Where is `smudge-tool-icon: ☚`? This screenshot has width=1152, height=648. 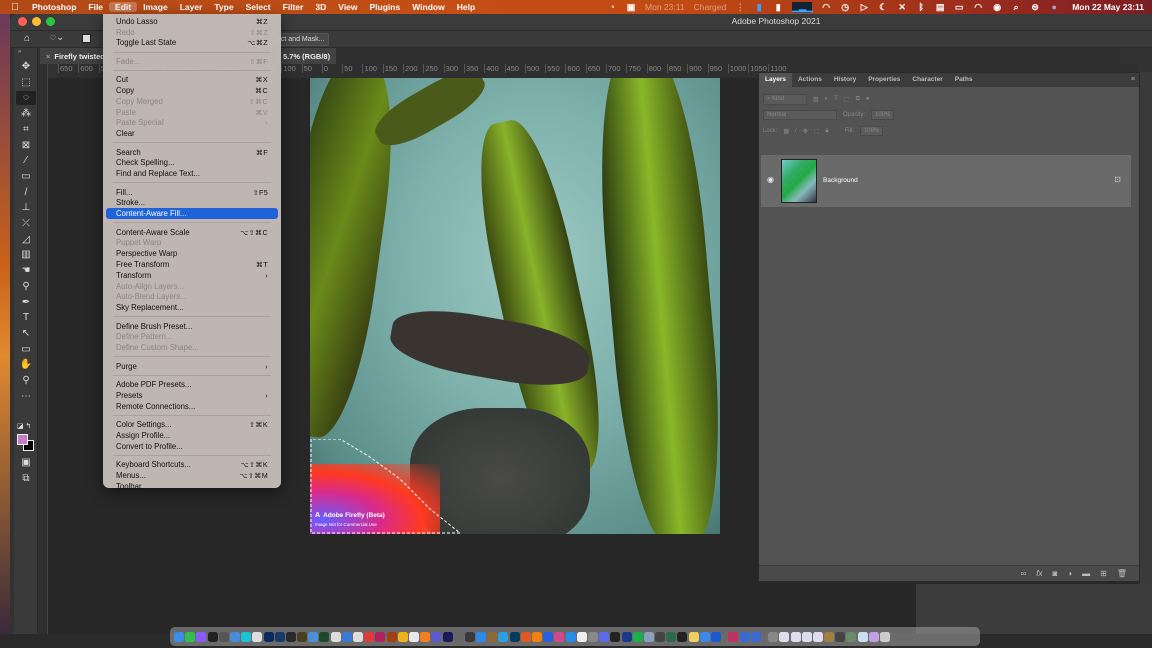 smudge-tool-icon: ☚ is located at coordinates (26, 271).